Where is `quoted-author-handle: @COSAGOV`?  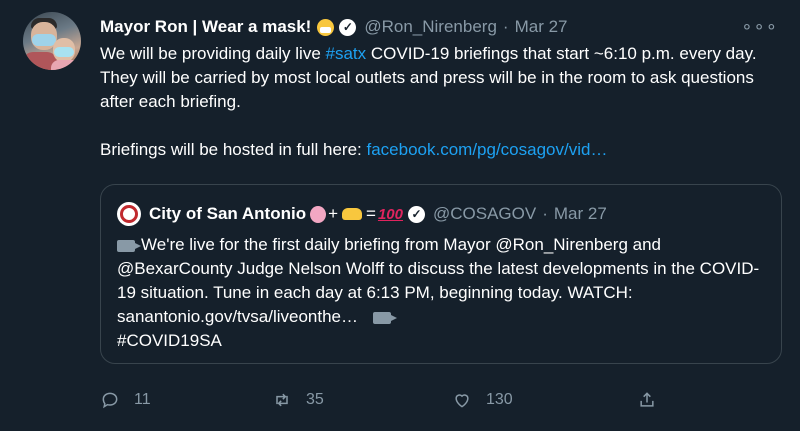
quoted-author-handle: @COSAGOV is located at coordinates (484, 214).